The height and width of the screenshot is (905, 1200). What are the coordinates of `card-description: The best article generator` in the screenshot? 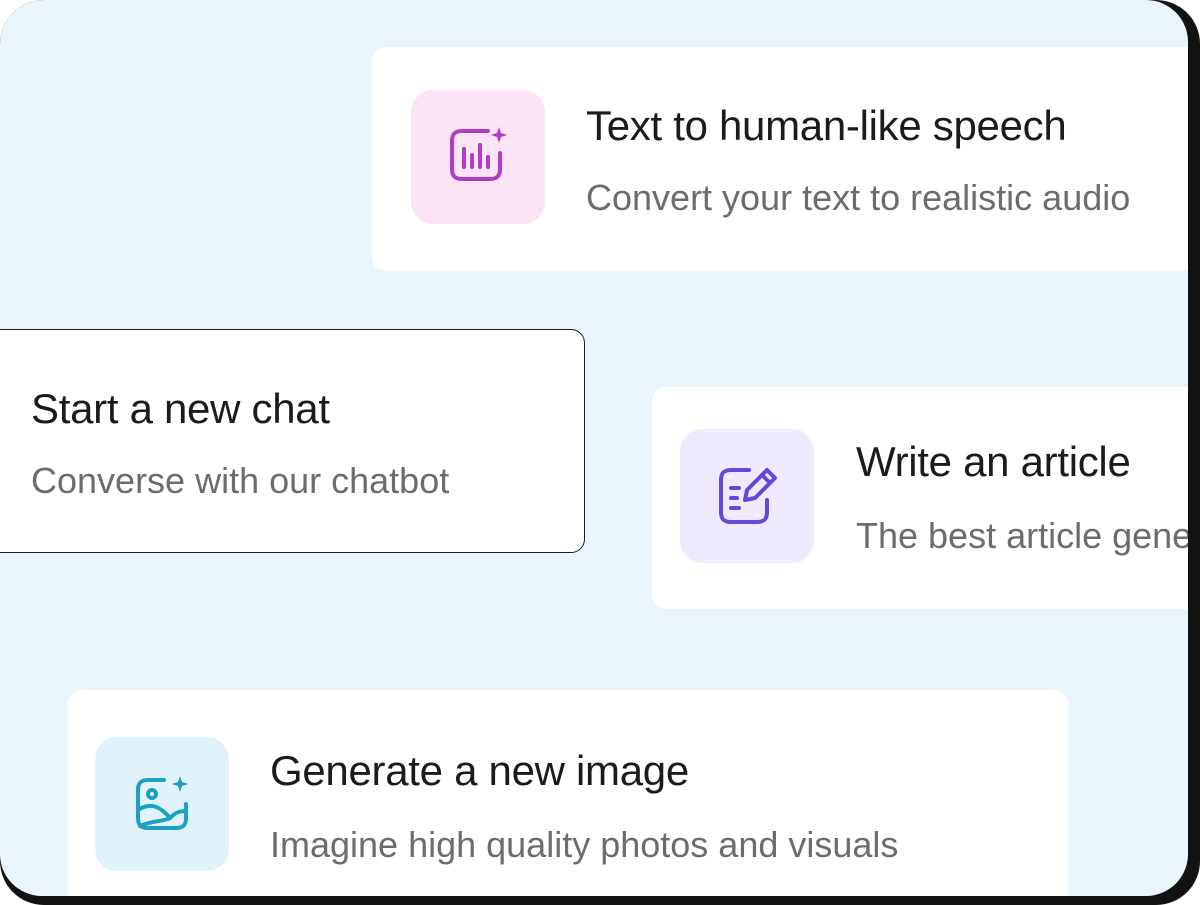 It's located at (1022, 535).